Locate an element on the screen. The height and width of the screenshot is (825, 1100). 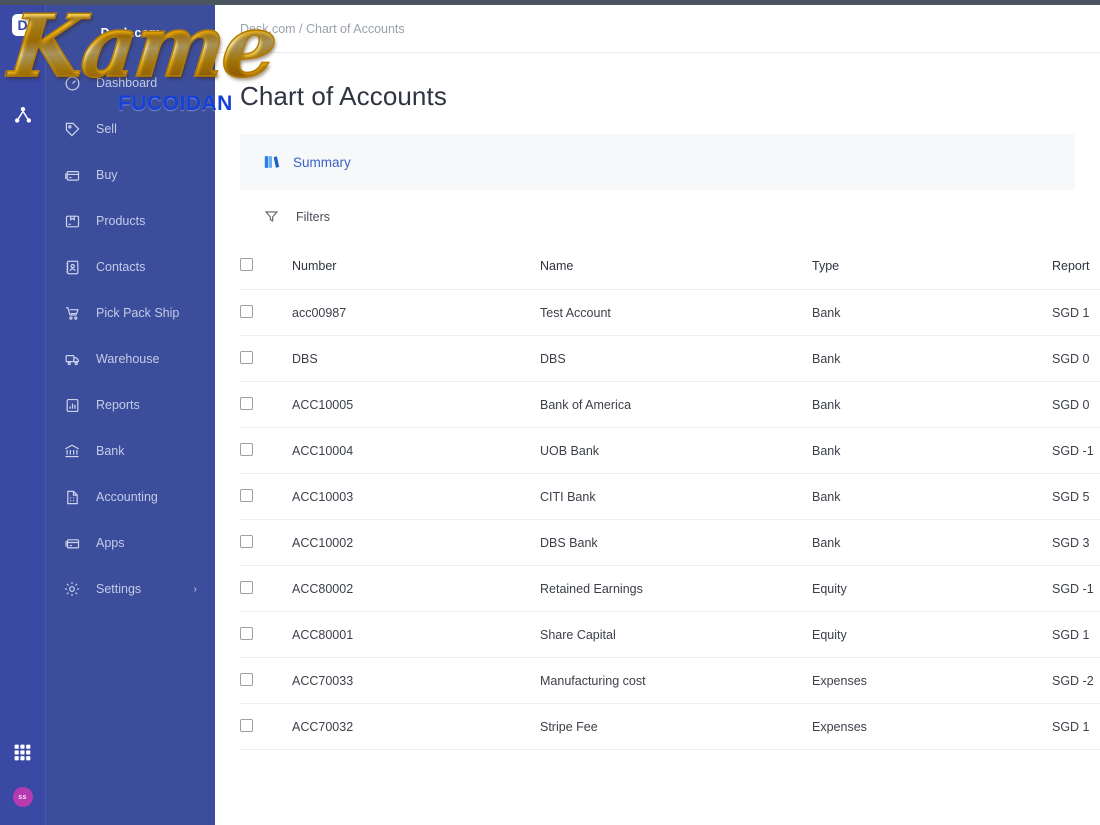
column-header-number: Number is located at coordinates (416, 266).